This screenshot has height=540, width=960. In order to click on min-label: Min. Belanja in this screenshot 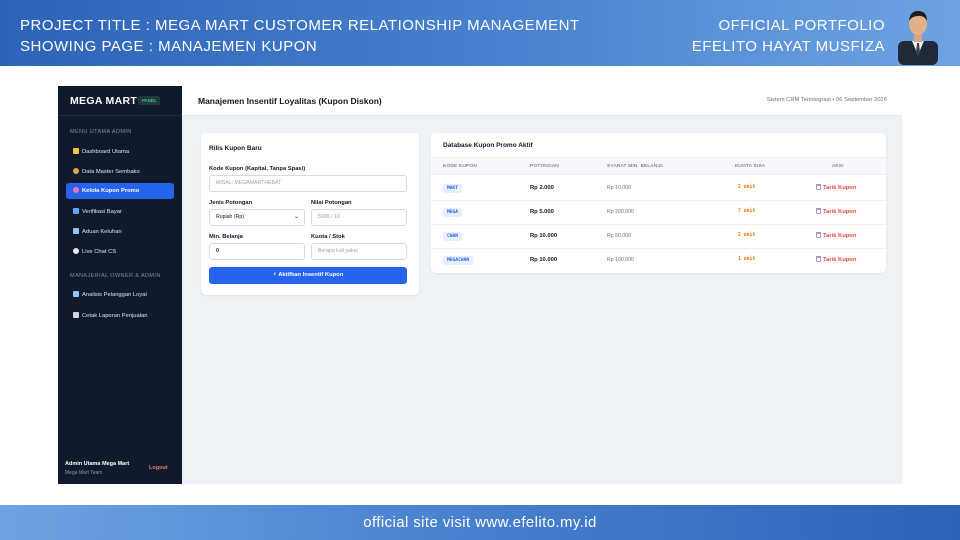, I will do `click(226, 237)`.